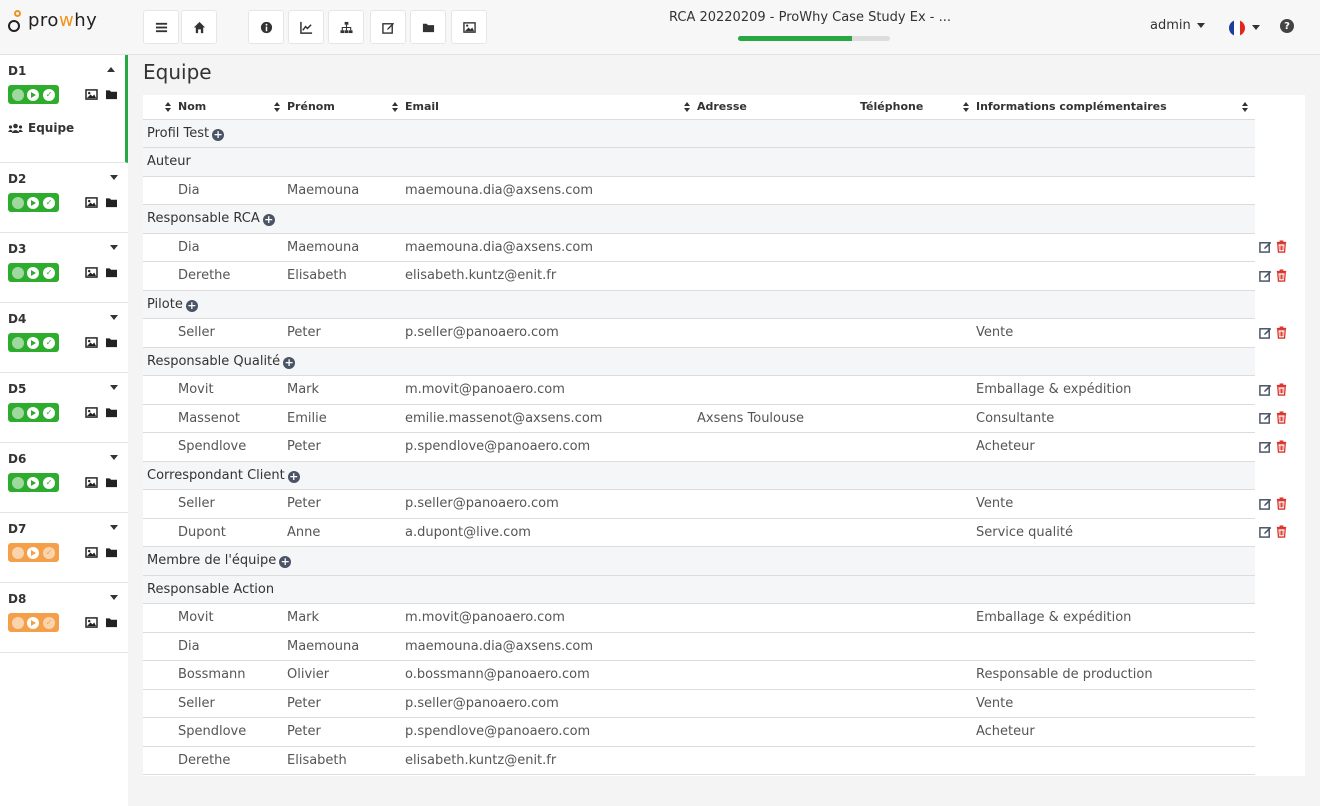  I want to click on image-button, so click(469, 27).